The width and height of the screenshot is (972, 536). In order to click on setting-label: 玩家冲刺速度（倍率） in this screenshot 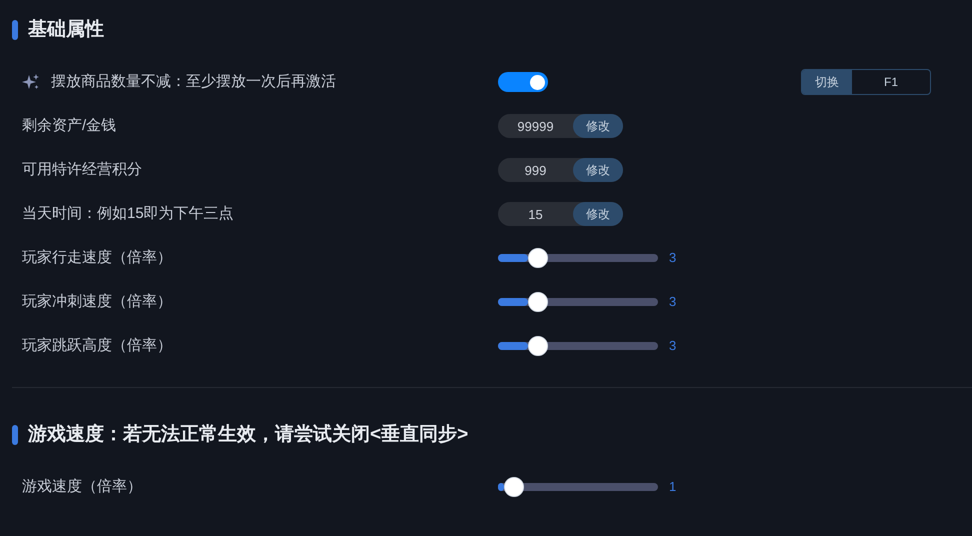, I will do `click(97, 302)`.